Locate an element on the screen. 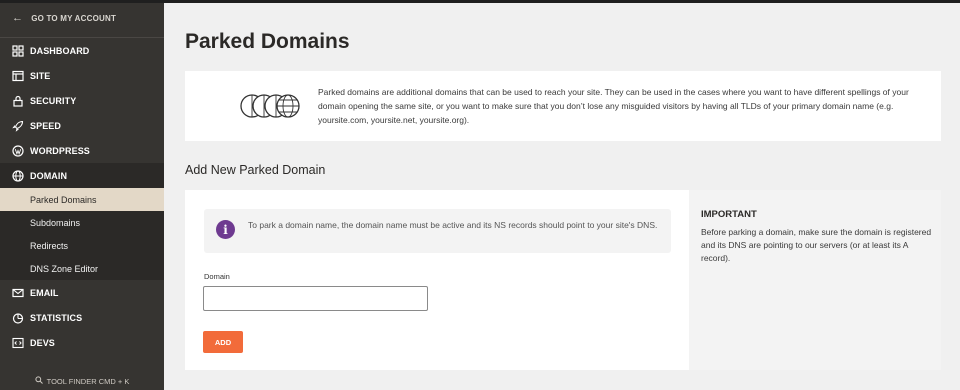  go-to-account-link: ← GO TO MY ACCOUNT is located at coordinates (82, 19).